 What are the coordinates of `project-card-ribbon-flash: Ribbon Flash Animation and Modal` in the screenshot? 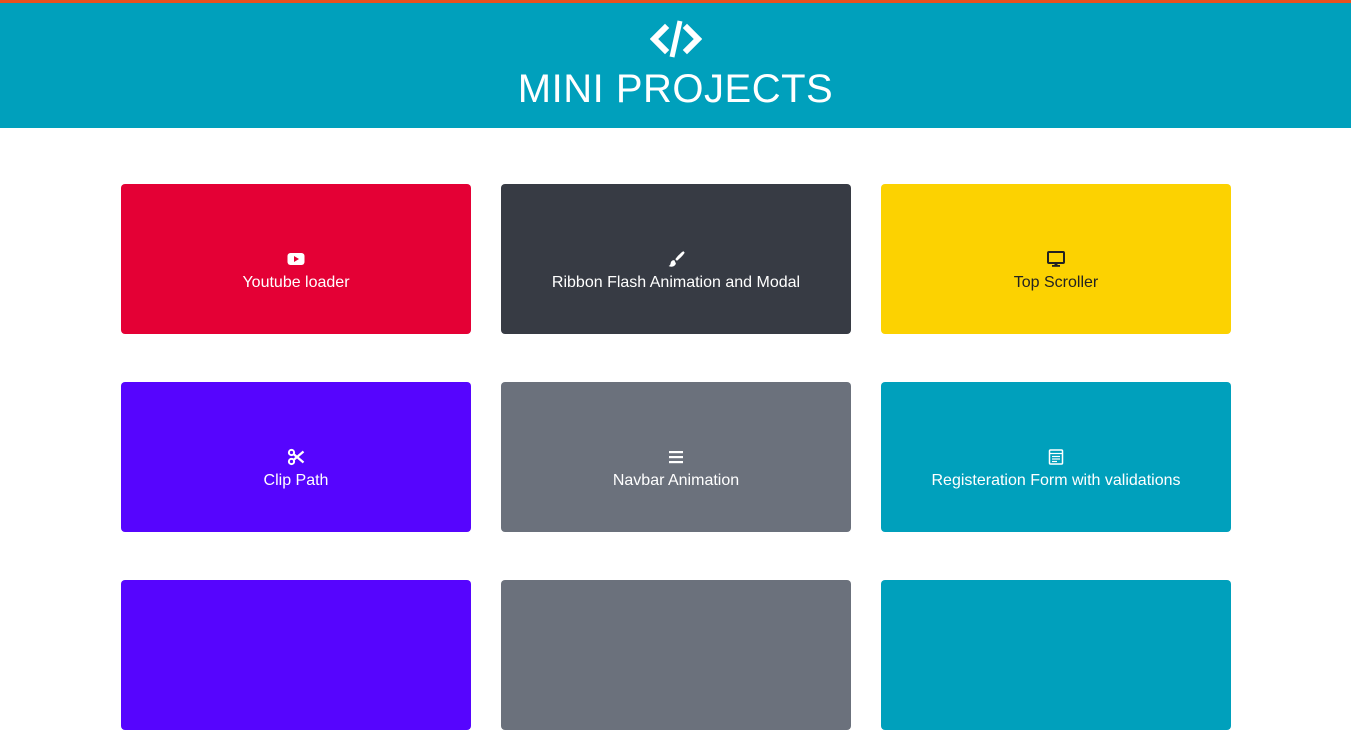 It's located at (676, 259).